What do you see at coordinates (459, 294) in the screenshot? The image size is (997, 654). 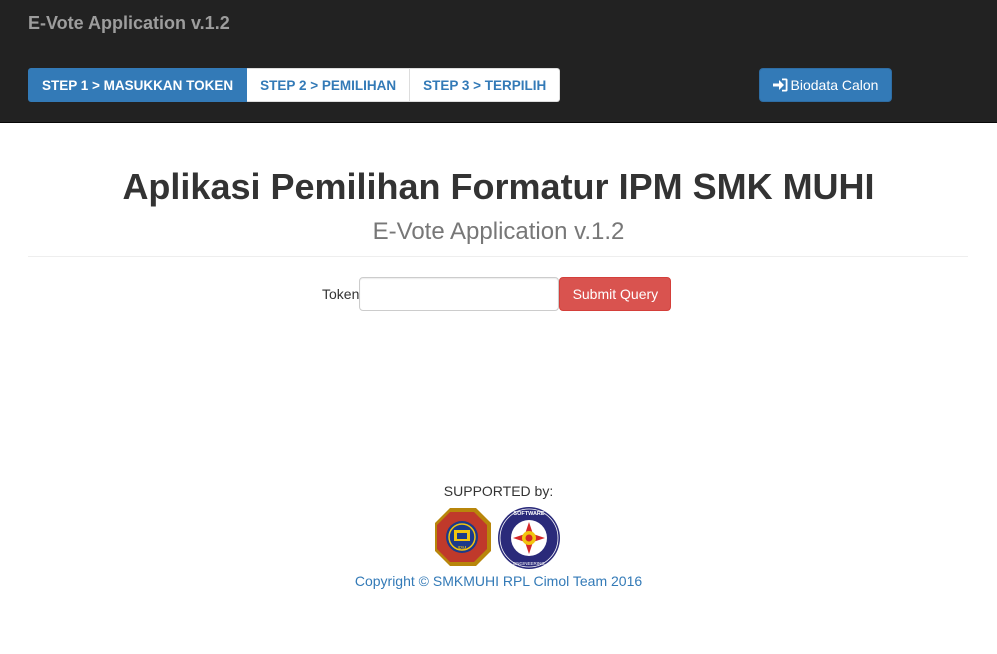 I see `token-input` at bounding box center [459, 294].